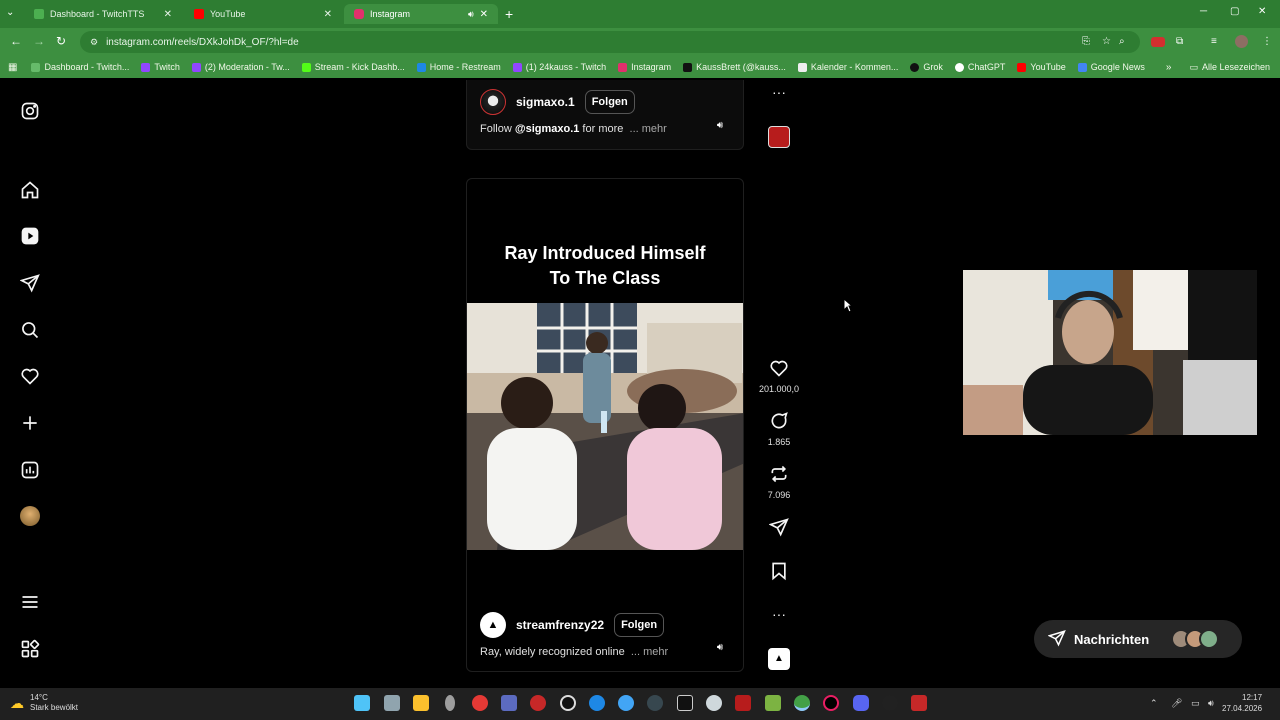 This screenshot has width=1280, height=720. I want to click on tab-youtube: YouTube ✕, so click(263, 14).